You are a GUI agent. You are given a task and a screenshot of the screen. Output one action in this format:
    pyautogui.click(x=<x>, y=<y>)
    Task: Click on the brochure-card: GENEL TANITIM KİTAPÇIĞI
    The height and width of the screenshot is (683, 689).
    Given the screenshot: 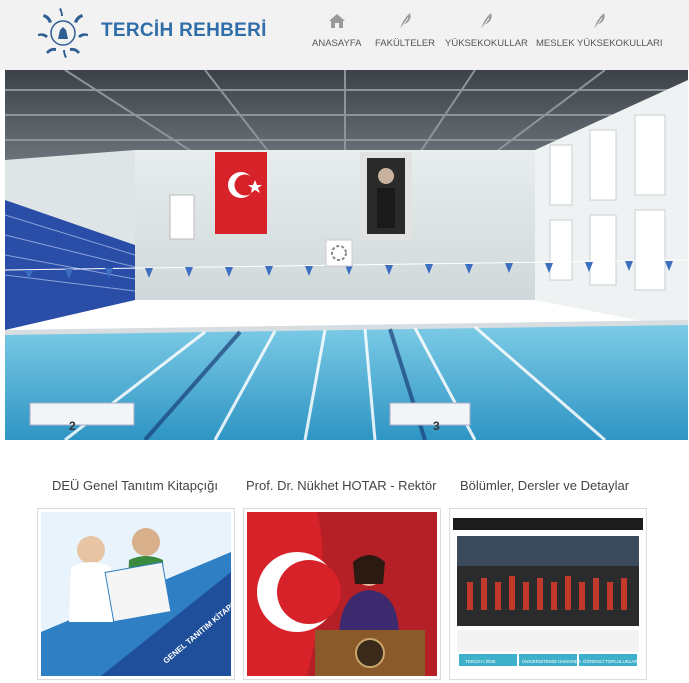 What is the action you would take?
    pyautogui.click(x=136, y=594)
    